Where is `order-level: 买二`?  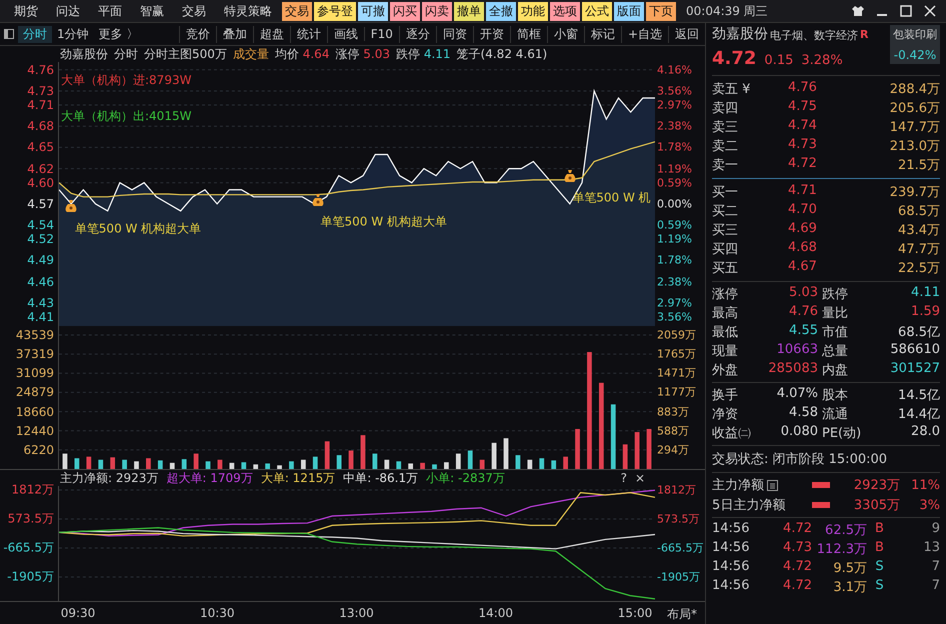
order-level: 买二 is located at coordinates (725, 211).